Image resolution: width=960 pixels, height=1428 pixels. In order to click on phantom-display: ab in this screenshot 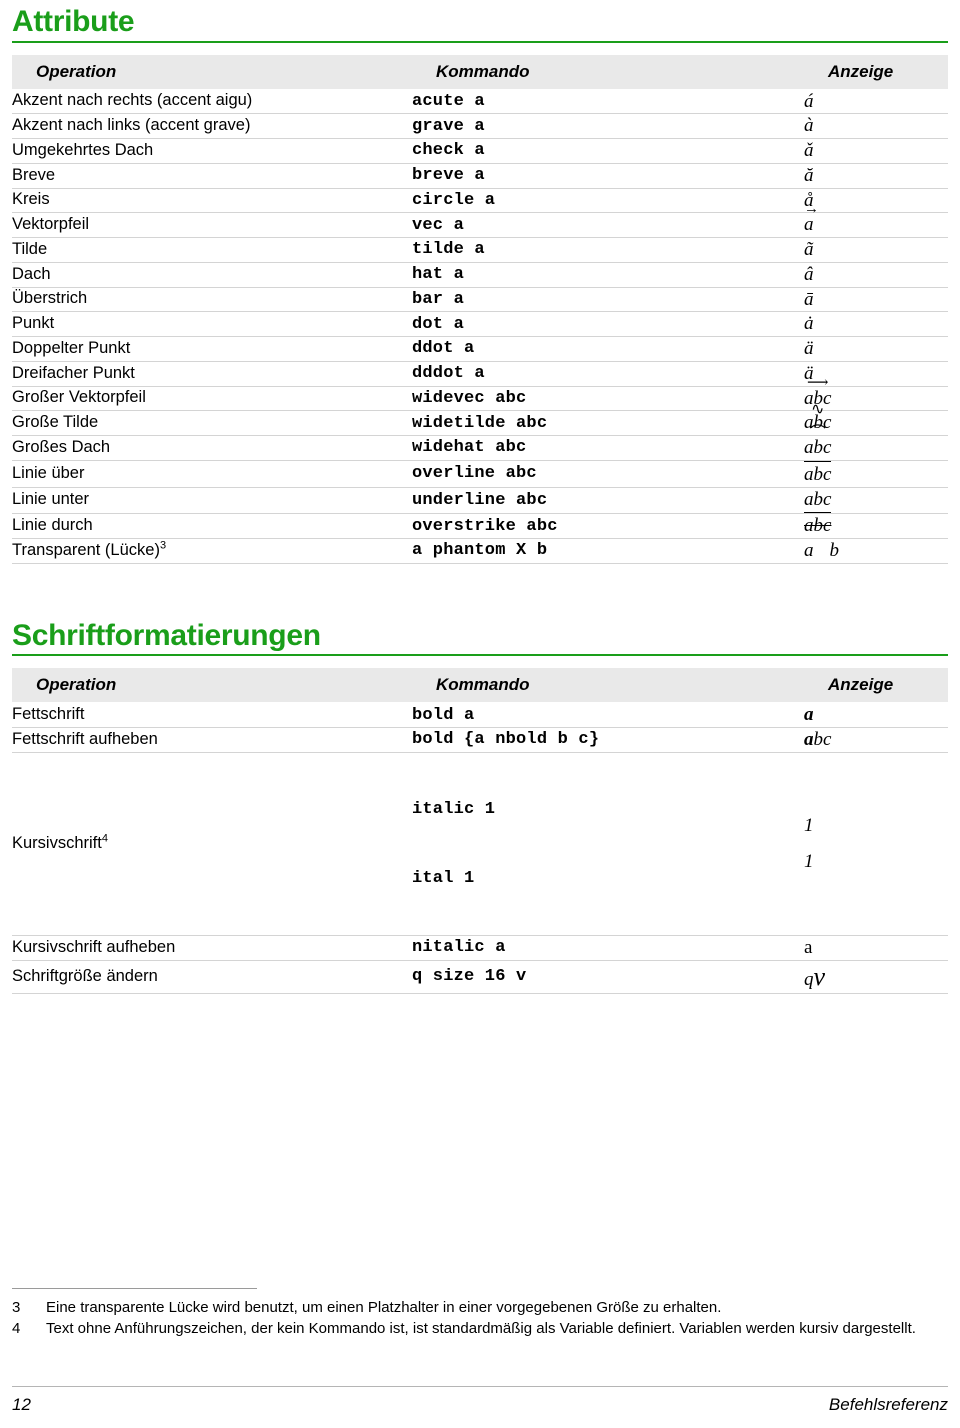, I will do `click(821, 550)`.